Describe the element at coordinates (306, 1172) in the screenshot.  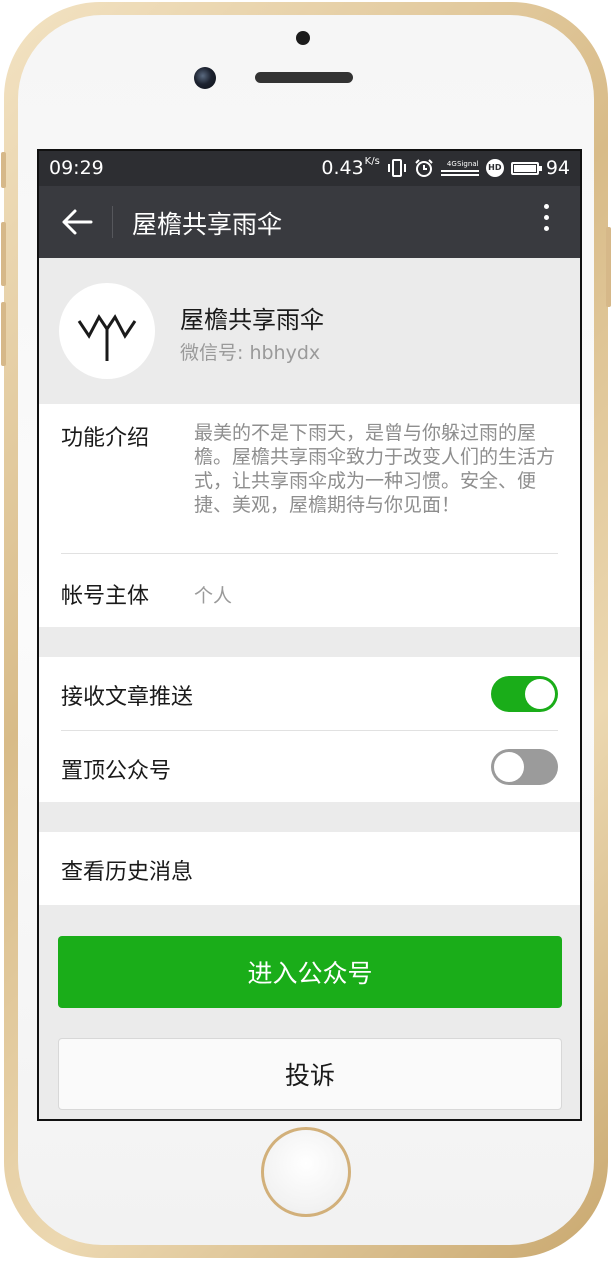
I see `home-button` at that location.